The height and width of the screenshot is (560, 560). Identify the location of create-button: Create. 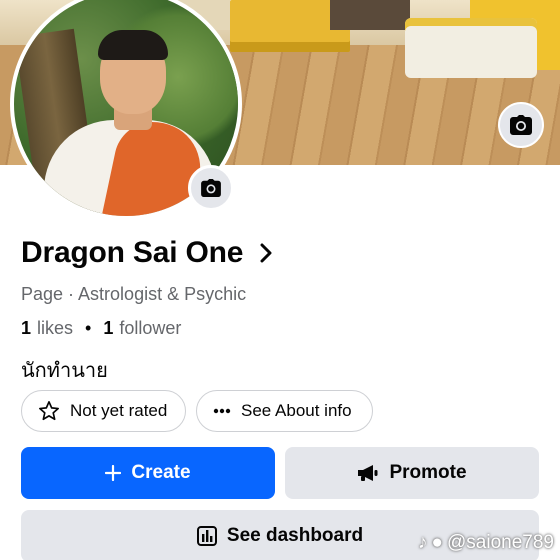
(148, 473).